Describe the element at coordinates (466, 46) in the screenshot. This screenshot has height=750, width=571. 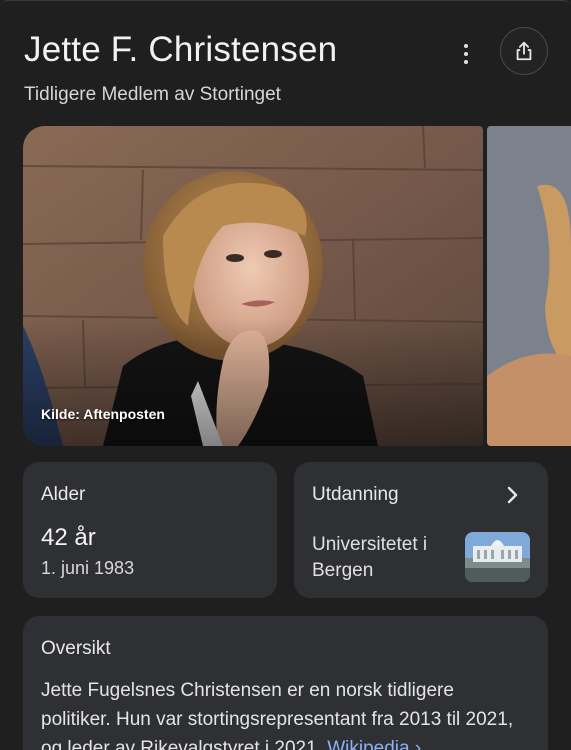
I see `more-vert-icon` at that location.